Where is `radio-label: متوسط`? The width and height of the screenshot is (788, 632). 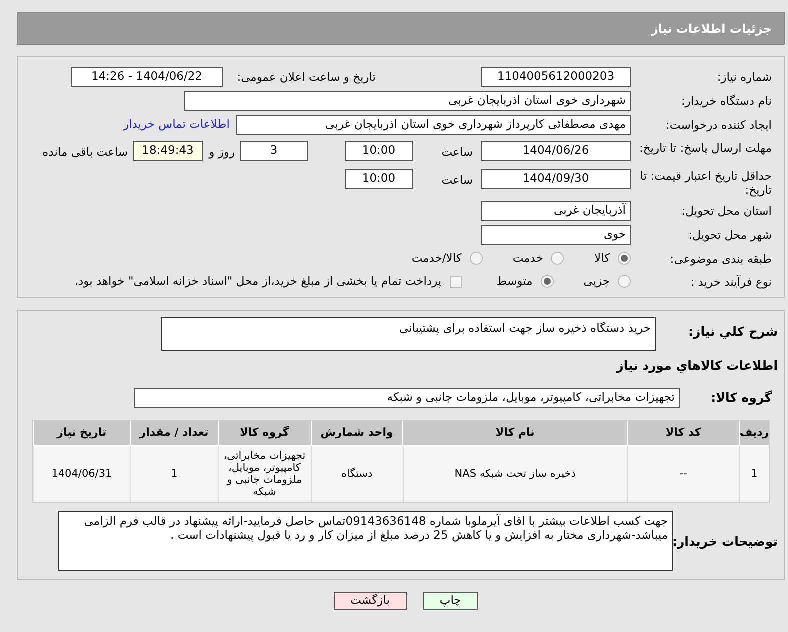 radio-label: متوسط is located at coordinates (514, 281).